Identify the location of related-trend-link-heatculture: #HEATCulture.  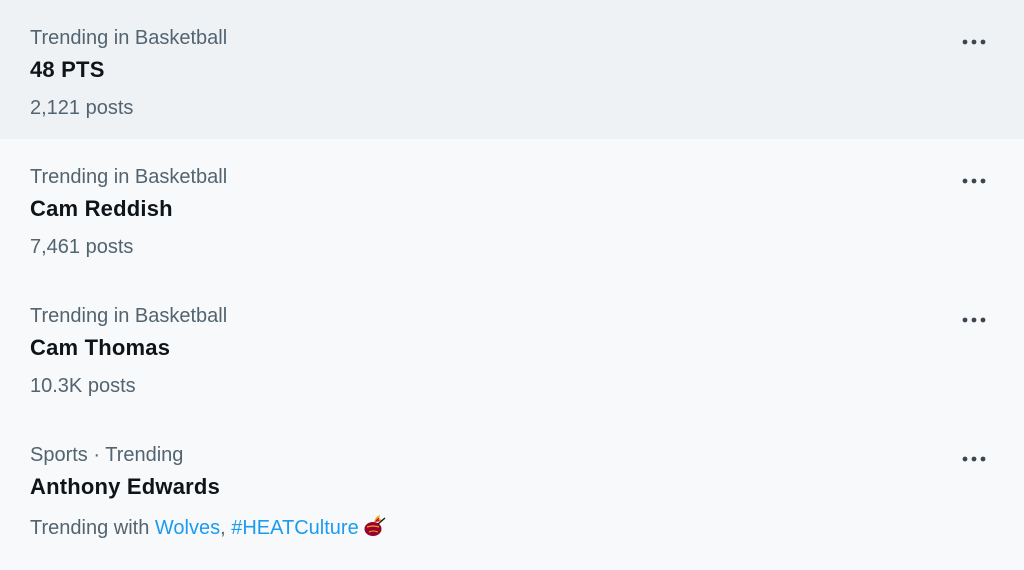
(294, 528).